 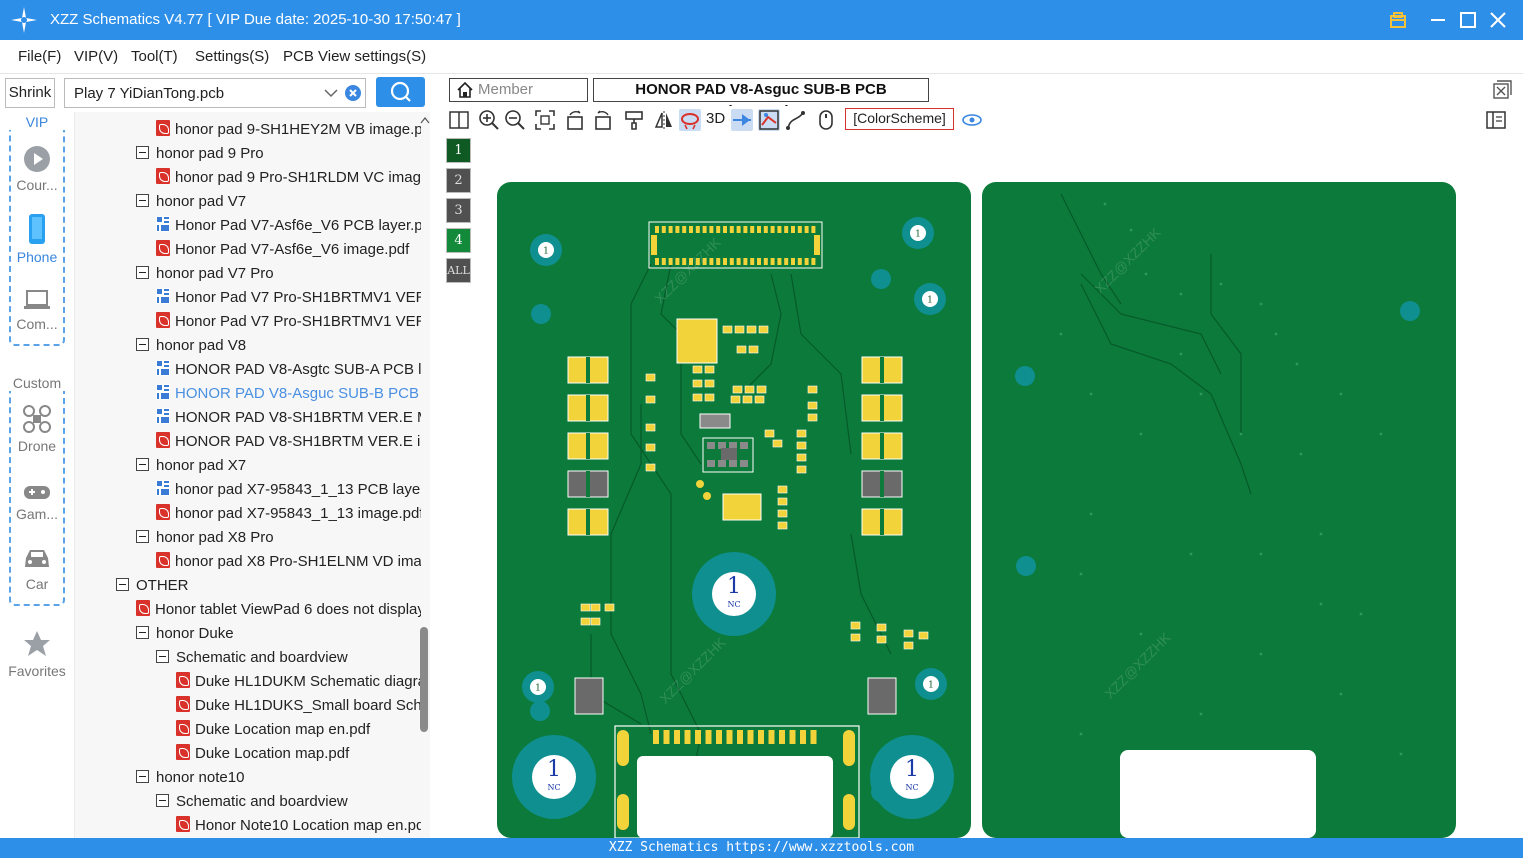 What do you see at coordinates (298, 826) in the screenshot?
I see `tree-file: Honor Note10 Location map en.pdf` at bounding box center [298, 826].